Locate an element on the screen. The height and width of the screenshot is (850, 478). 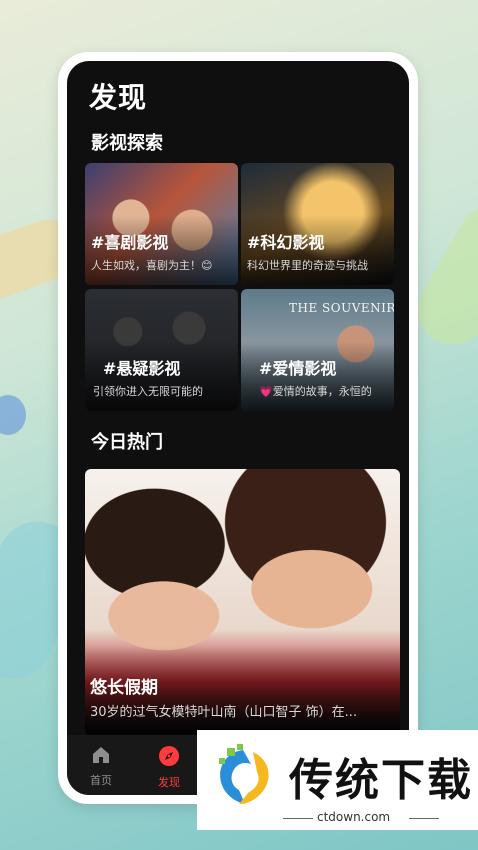
watermark-url: ctdown.com is located at coordinates (354, 817).